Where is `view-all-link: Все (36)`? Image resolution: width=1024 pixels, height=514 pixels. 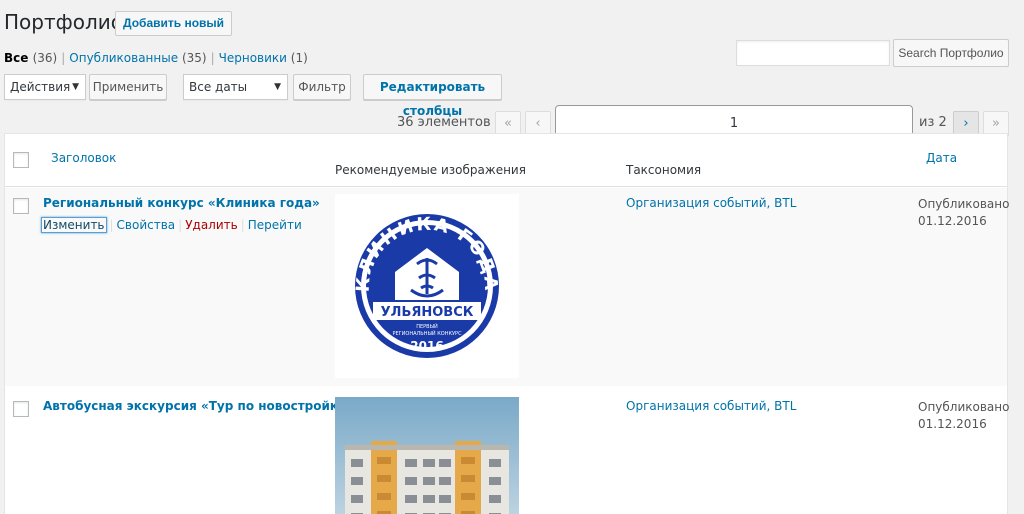 view-all-link: Все (36) is located at coordinates (30, 58).